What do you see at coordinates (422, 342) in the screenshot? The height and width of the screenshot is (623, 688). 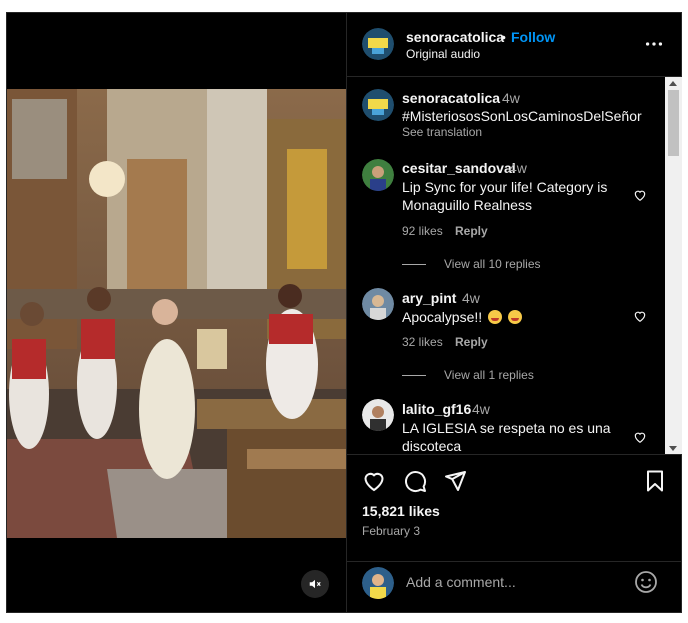 I see `comment-likes-count: 32 likes` at bounding box center [422, 342].